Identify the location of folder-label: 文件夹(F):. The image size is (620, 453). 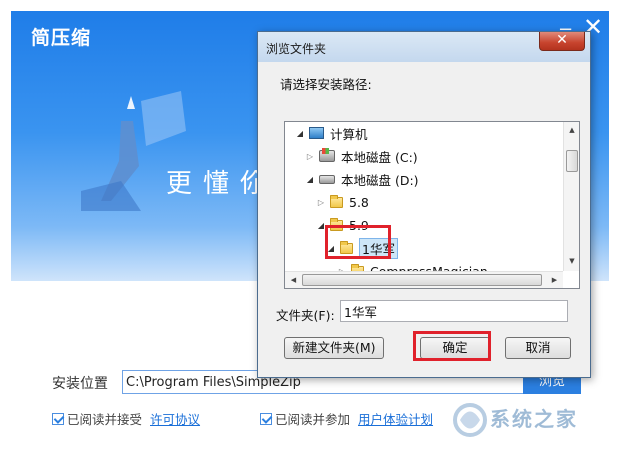
(305, 315).